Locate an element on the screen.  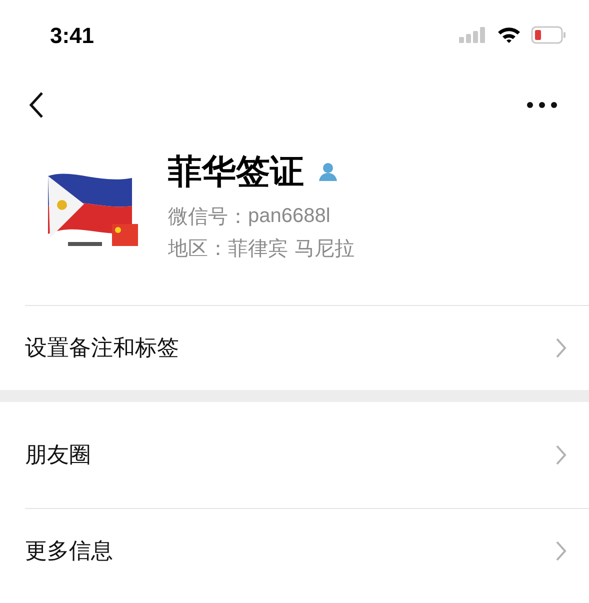
more-icon is located at coordinates (542, 105).